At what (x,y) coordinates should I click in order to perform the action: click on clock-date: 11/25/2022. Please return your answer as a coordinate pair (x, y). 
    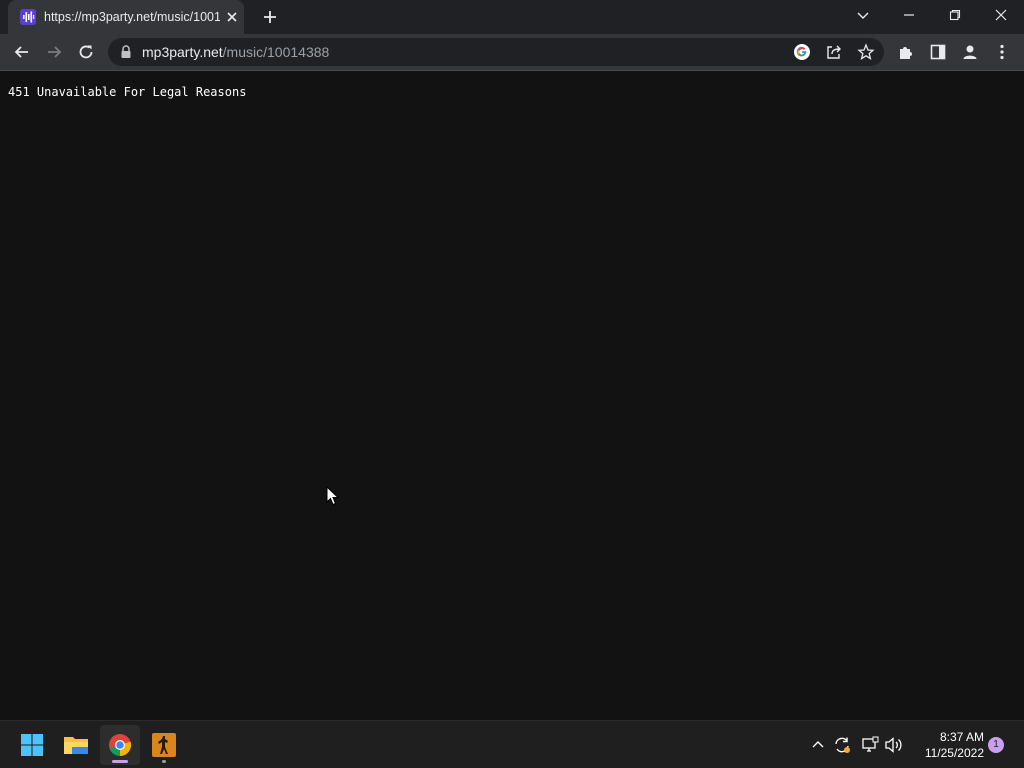
    Looking at the image, I should click on (954, 753).